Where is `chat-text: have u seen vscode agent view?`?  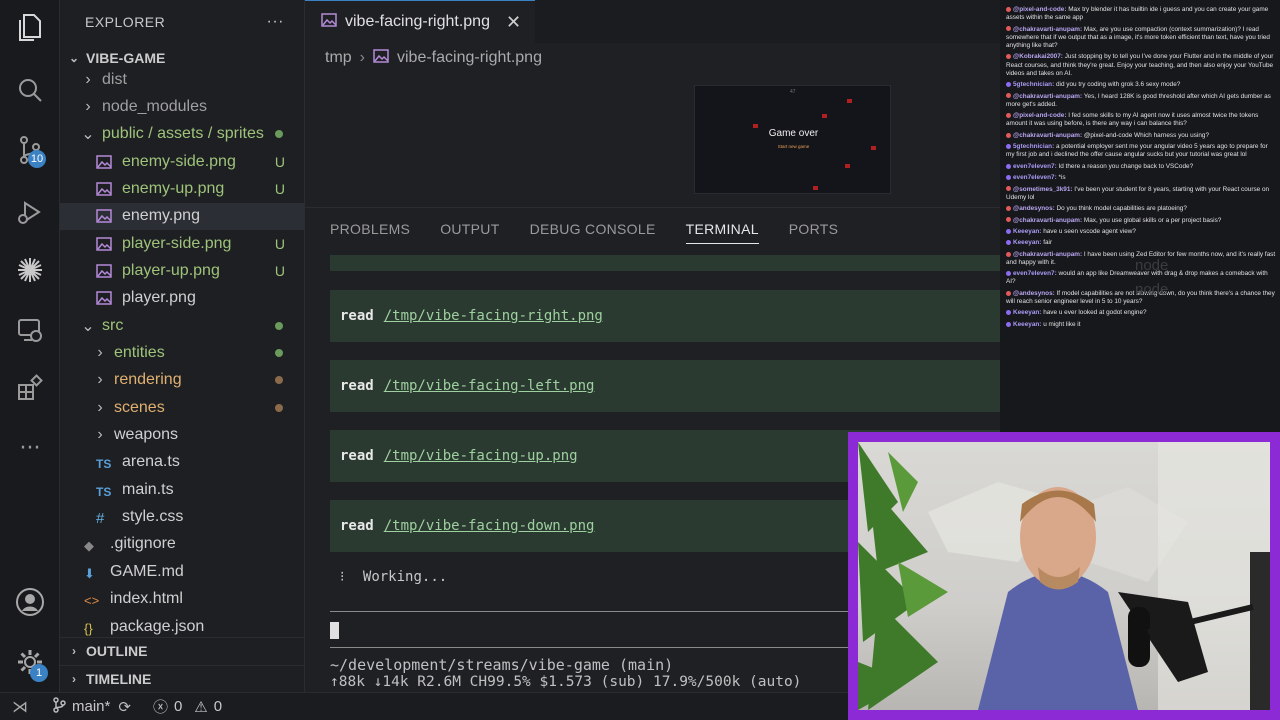 chat-text: have u seen vscode agent view? is located at coordinates (1089, 231).